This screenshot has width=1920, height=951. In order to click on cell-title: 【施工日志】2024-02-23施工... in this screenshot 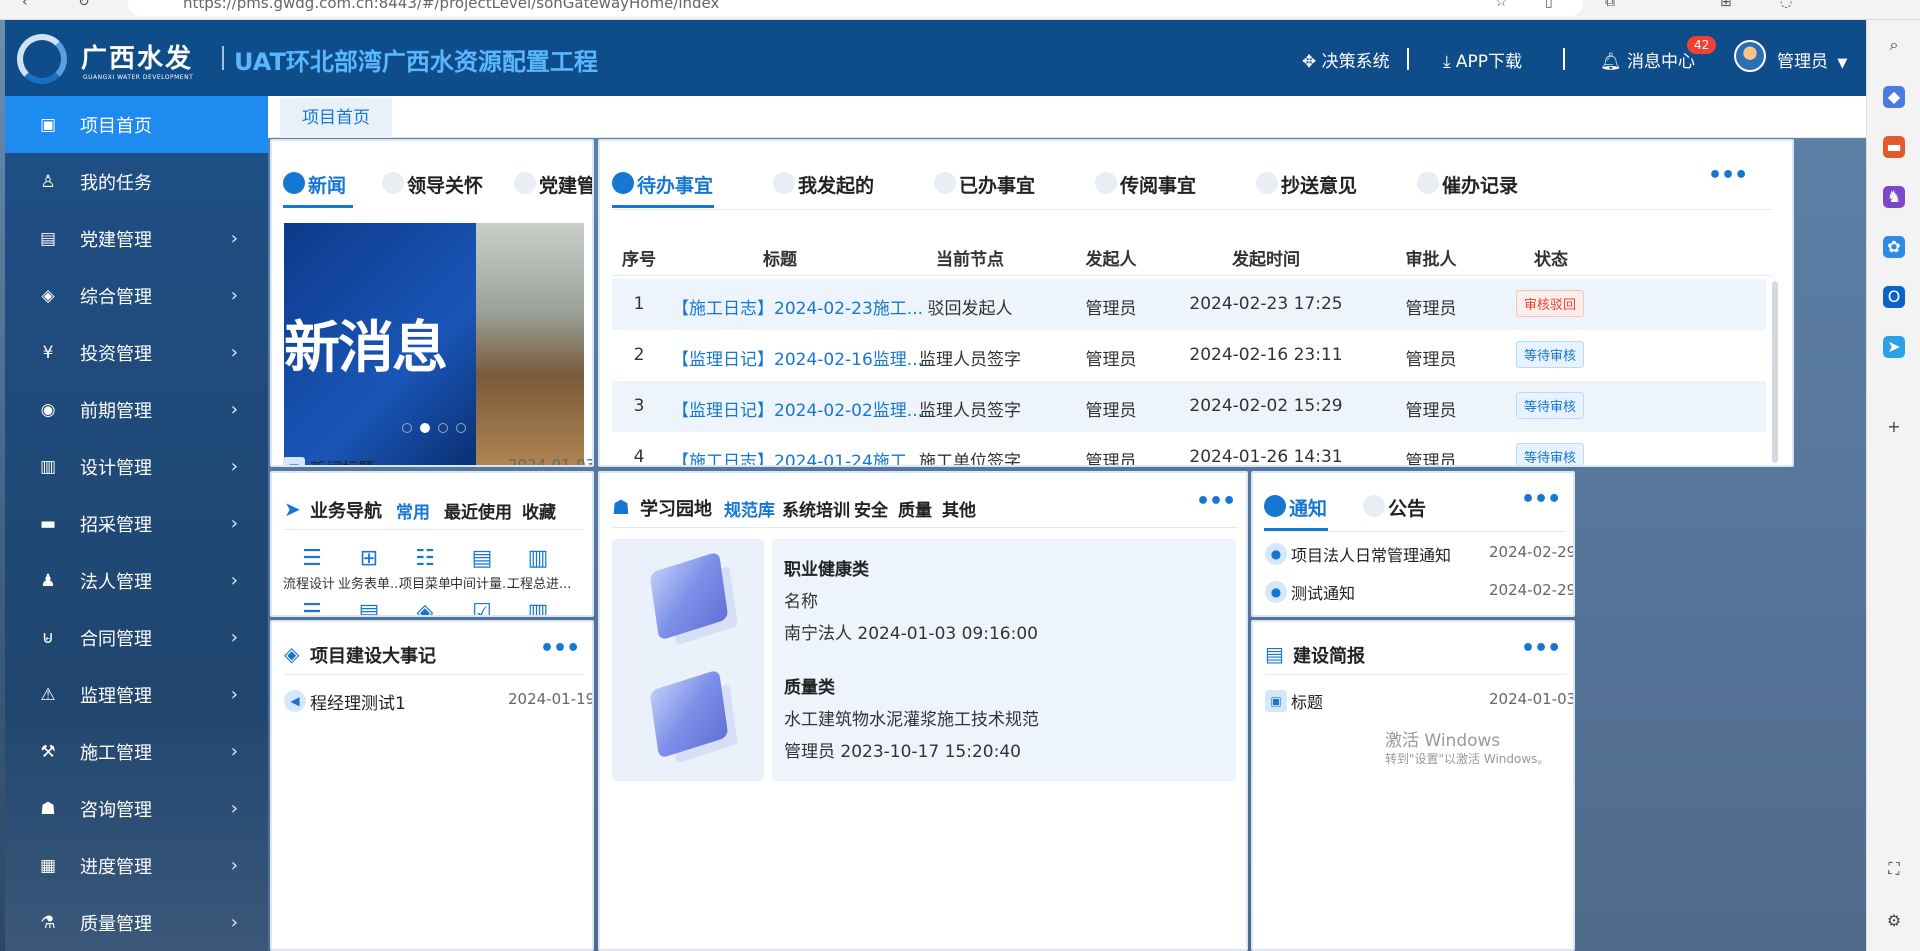, I will do `click(797, 306)`.